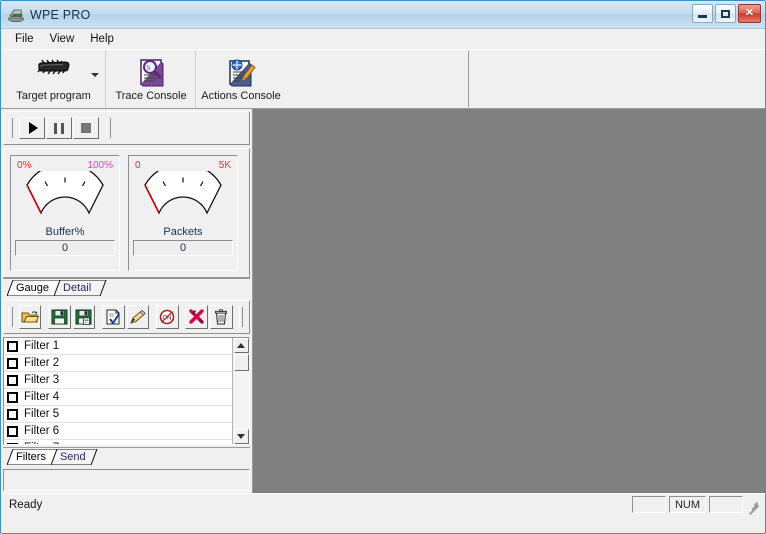 The width and height of the screenshot is (766, 534). What do you see at coordinates (754, 506) in the screenshot?
I see `resize-grip` at bounding box center [754, 506].